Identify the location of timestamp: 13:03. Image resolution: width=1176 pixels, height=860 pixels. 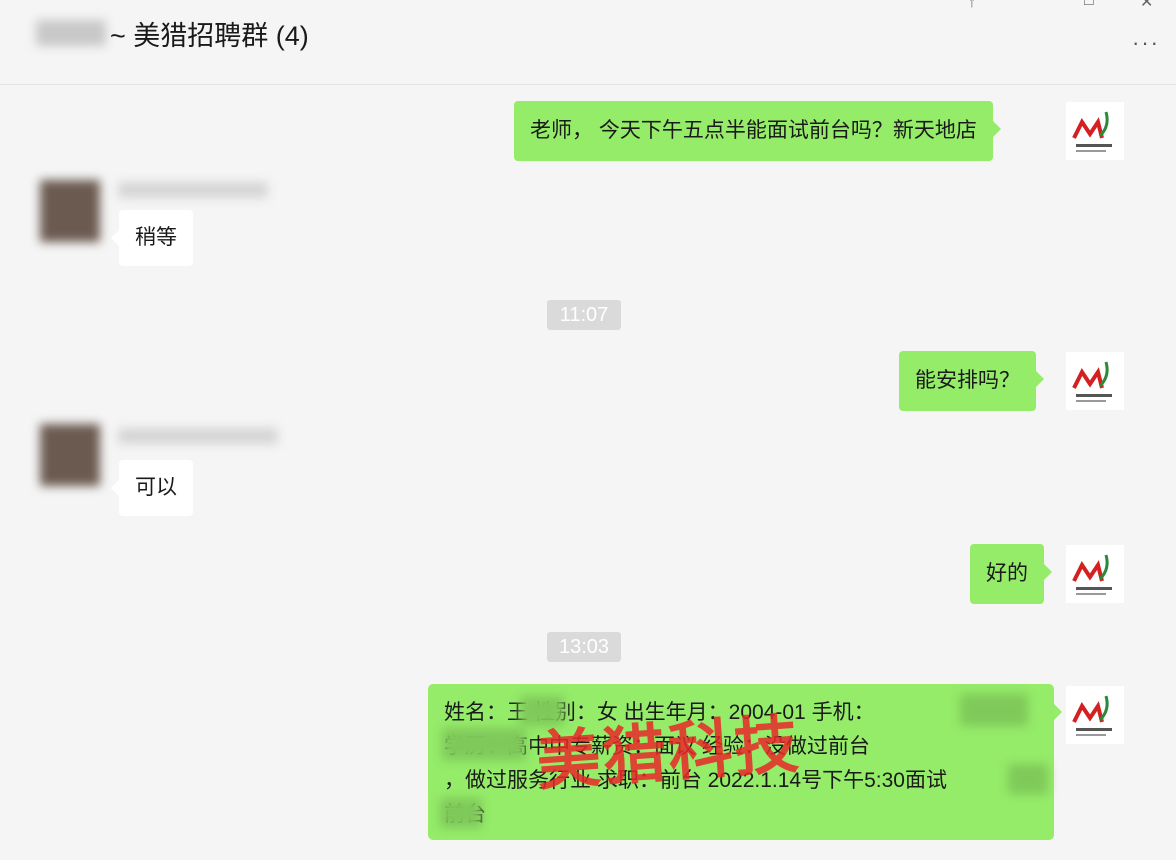
(584, 647).